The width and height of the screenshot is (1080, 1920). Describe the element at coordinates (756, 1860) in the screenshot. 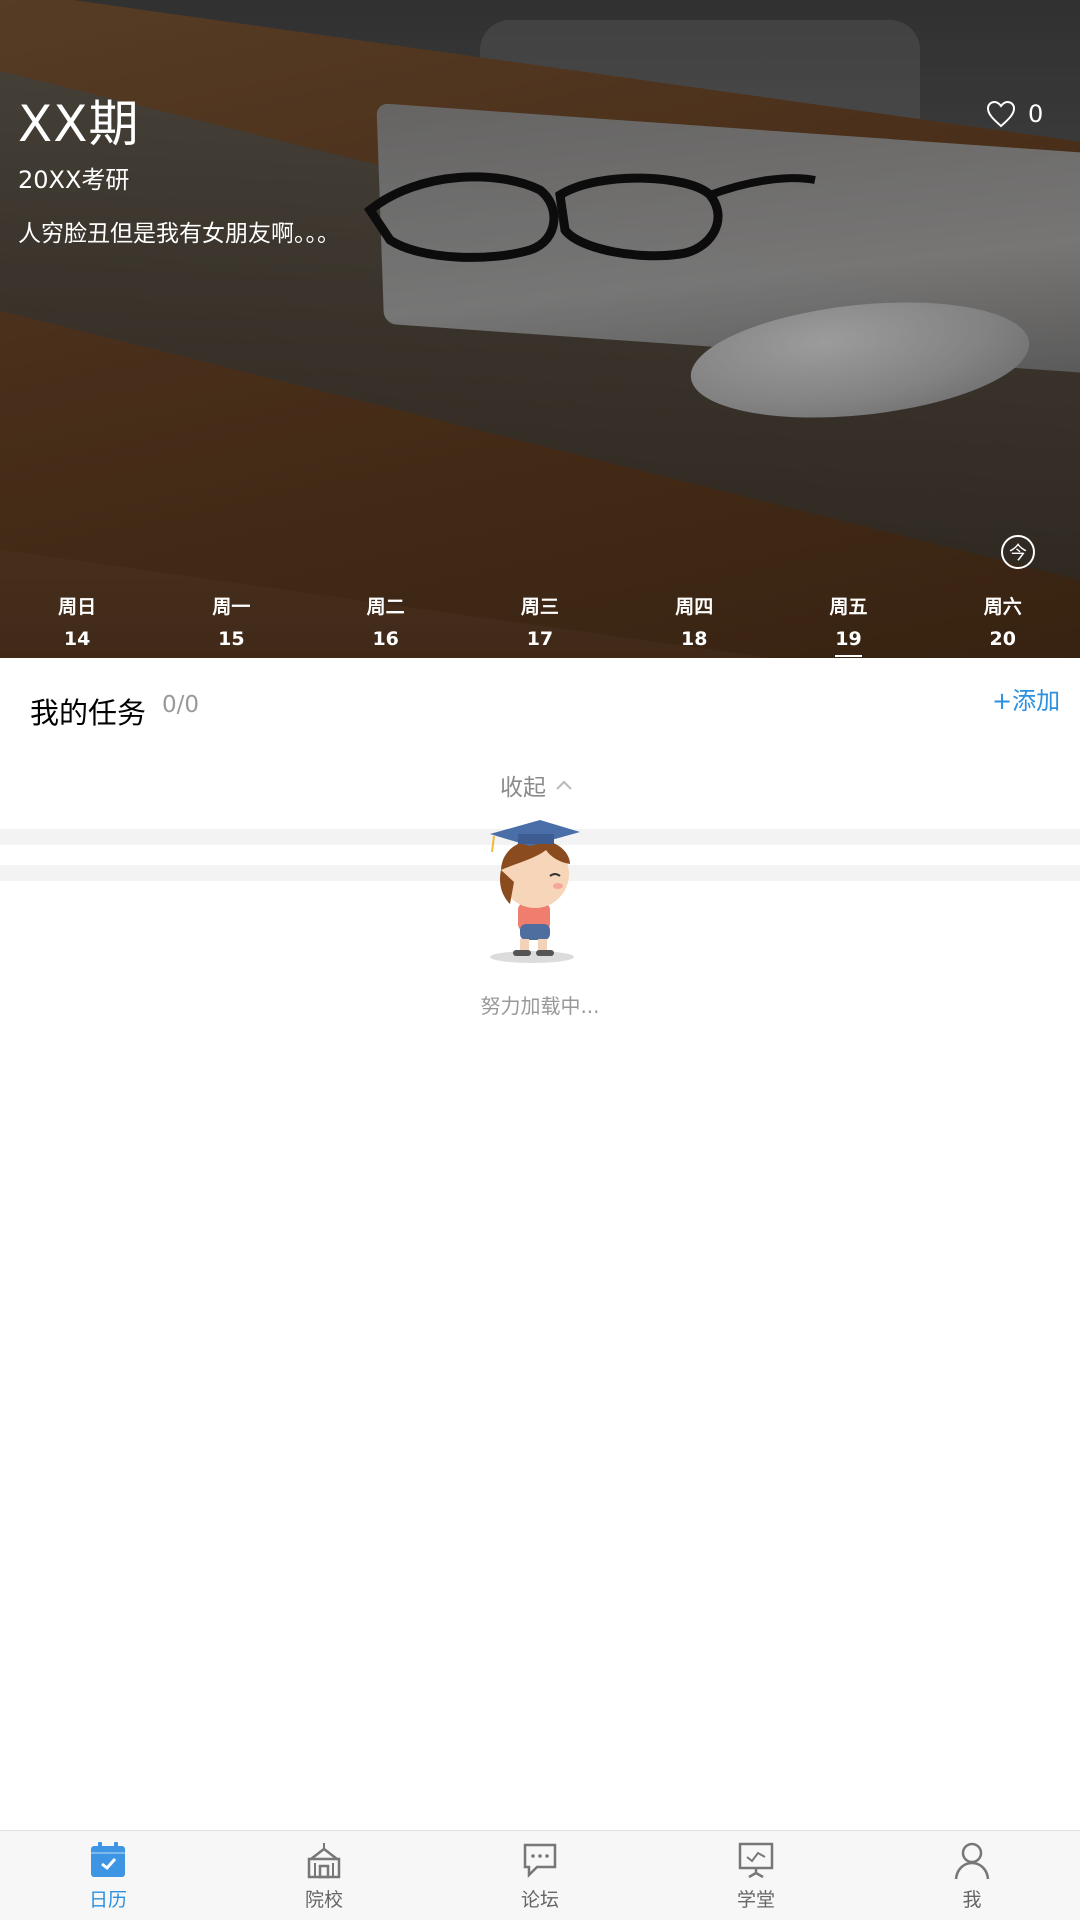

I see `classroom-icon` at that location.